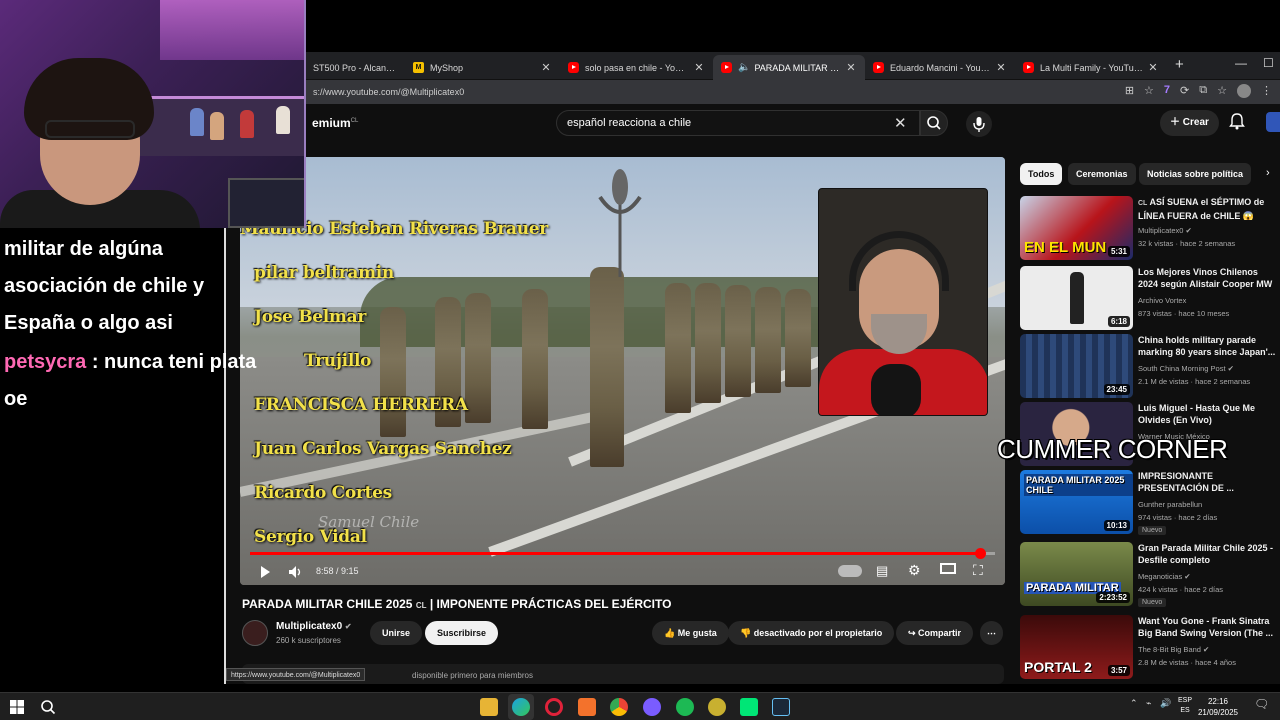 Image resolution: width=1280 pixels, height=720 pixels. Describe the element at coordinates (1102, 174) in the screenshot. I see `chip-ceremonias: Ceremonias` at that location.